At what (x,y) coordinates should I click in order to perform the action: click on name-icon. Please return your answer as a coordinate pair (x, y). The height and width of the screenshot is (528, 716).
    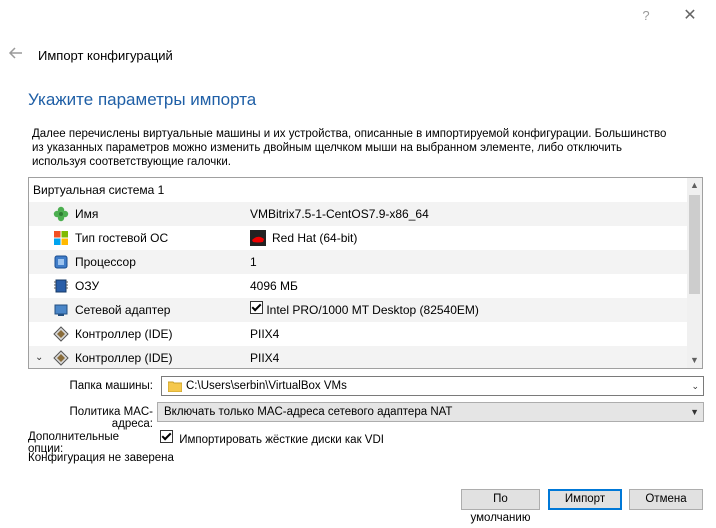
    Looking at the image, I should click on (61, 214).